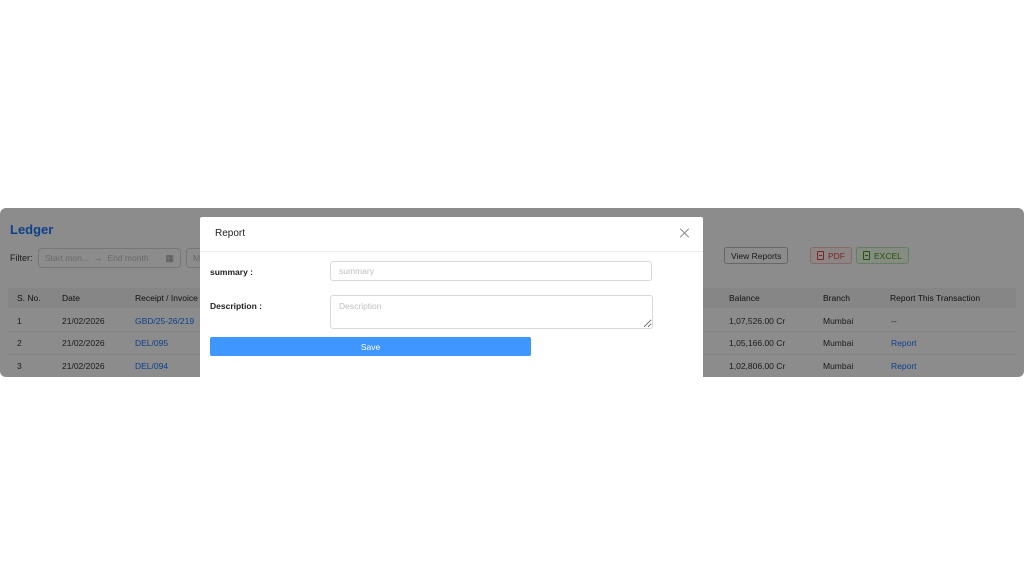  What do you see at coordinates (230, 233) in the screenshot?
I see `modal-title: Report` at bounding box center [230, 233].